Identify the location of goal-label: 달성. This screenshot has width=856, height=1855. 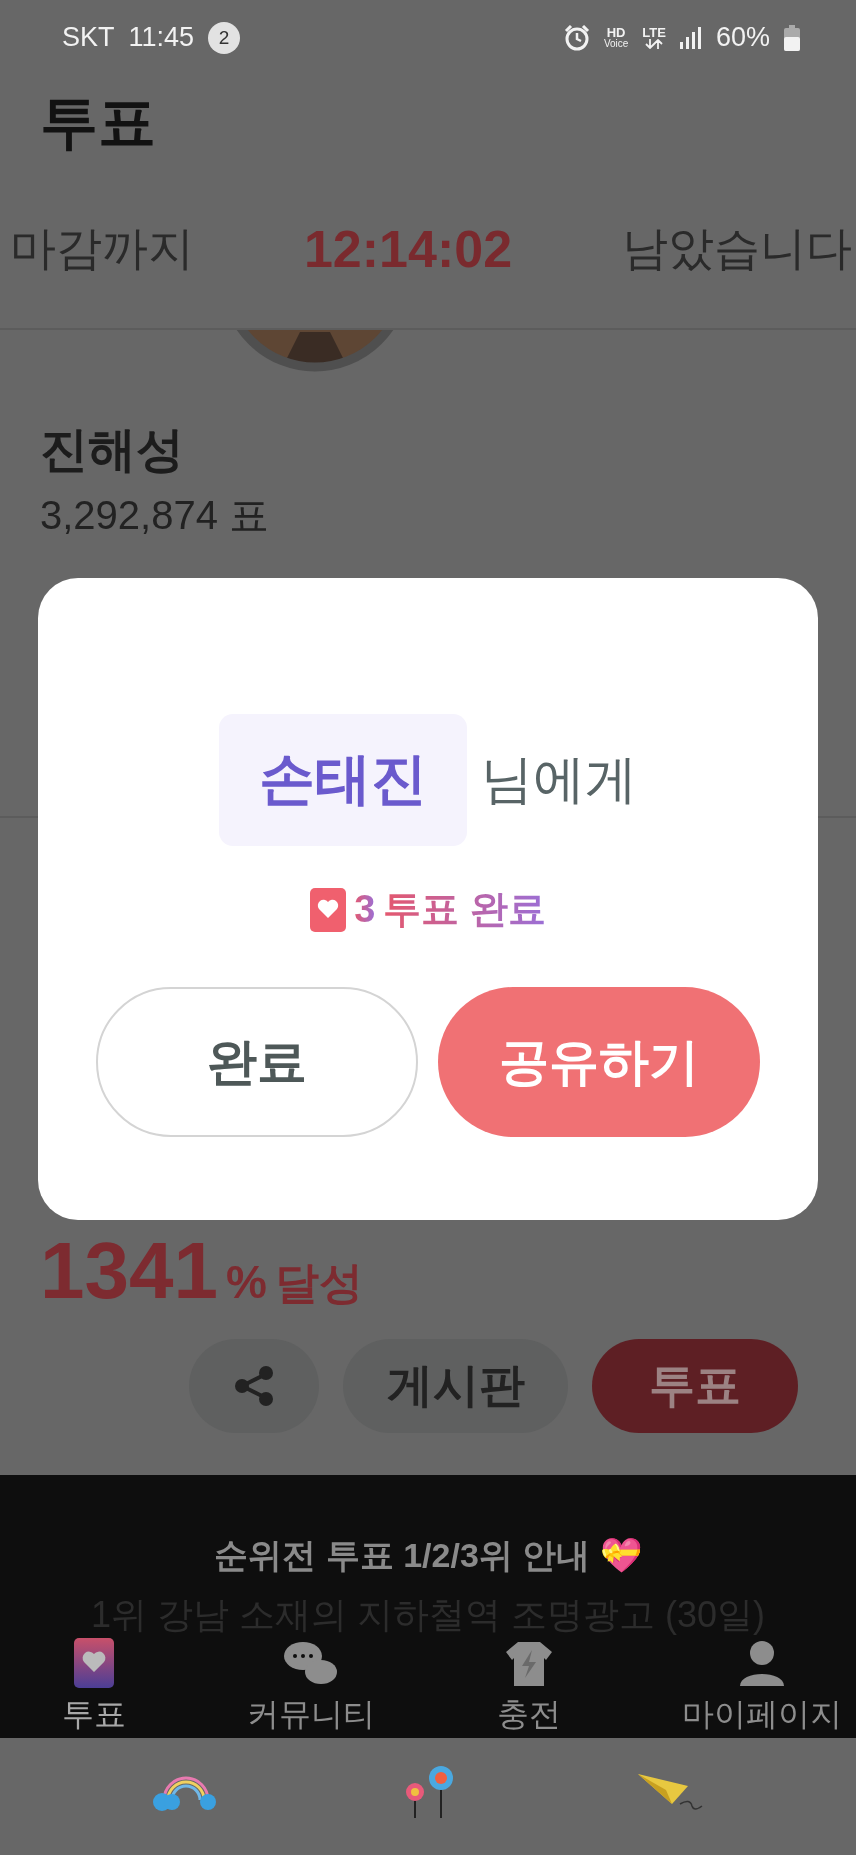
(318, 1283).